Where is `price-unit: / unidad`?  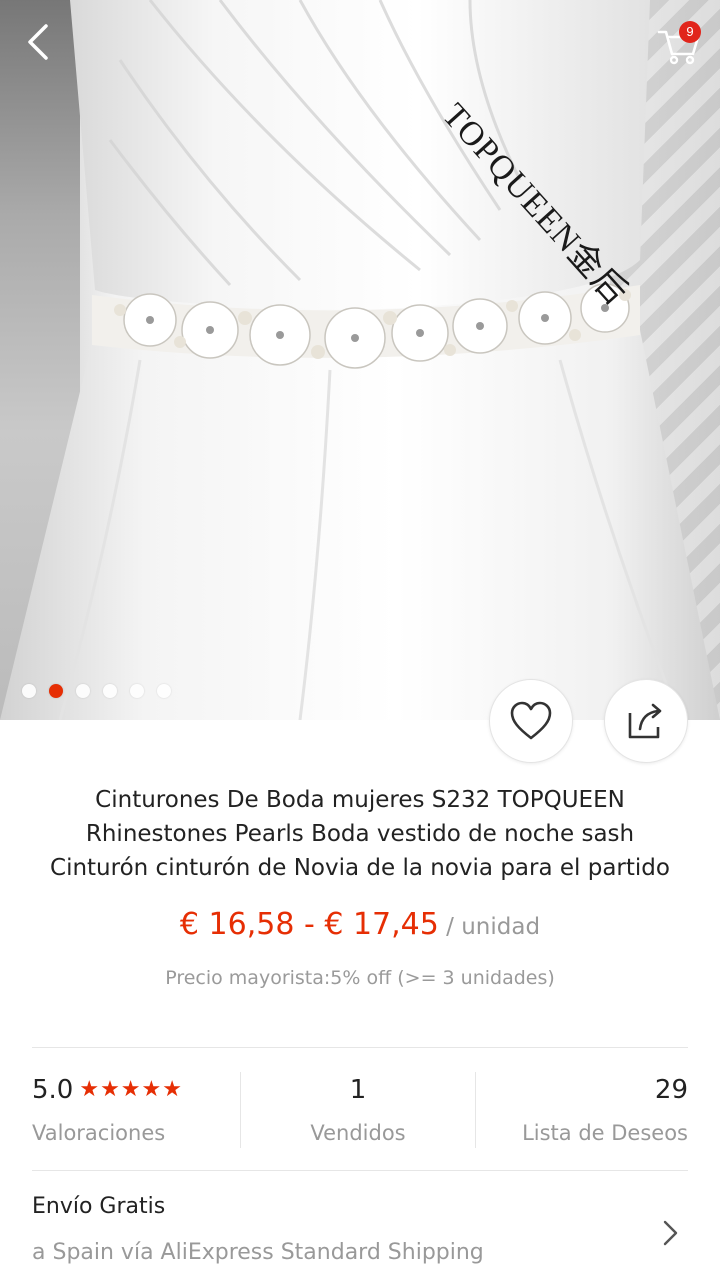
price-unit: / unidad is located at coordinates (489, 927).